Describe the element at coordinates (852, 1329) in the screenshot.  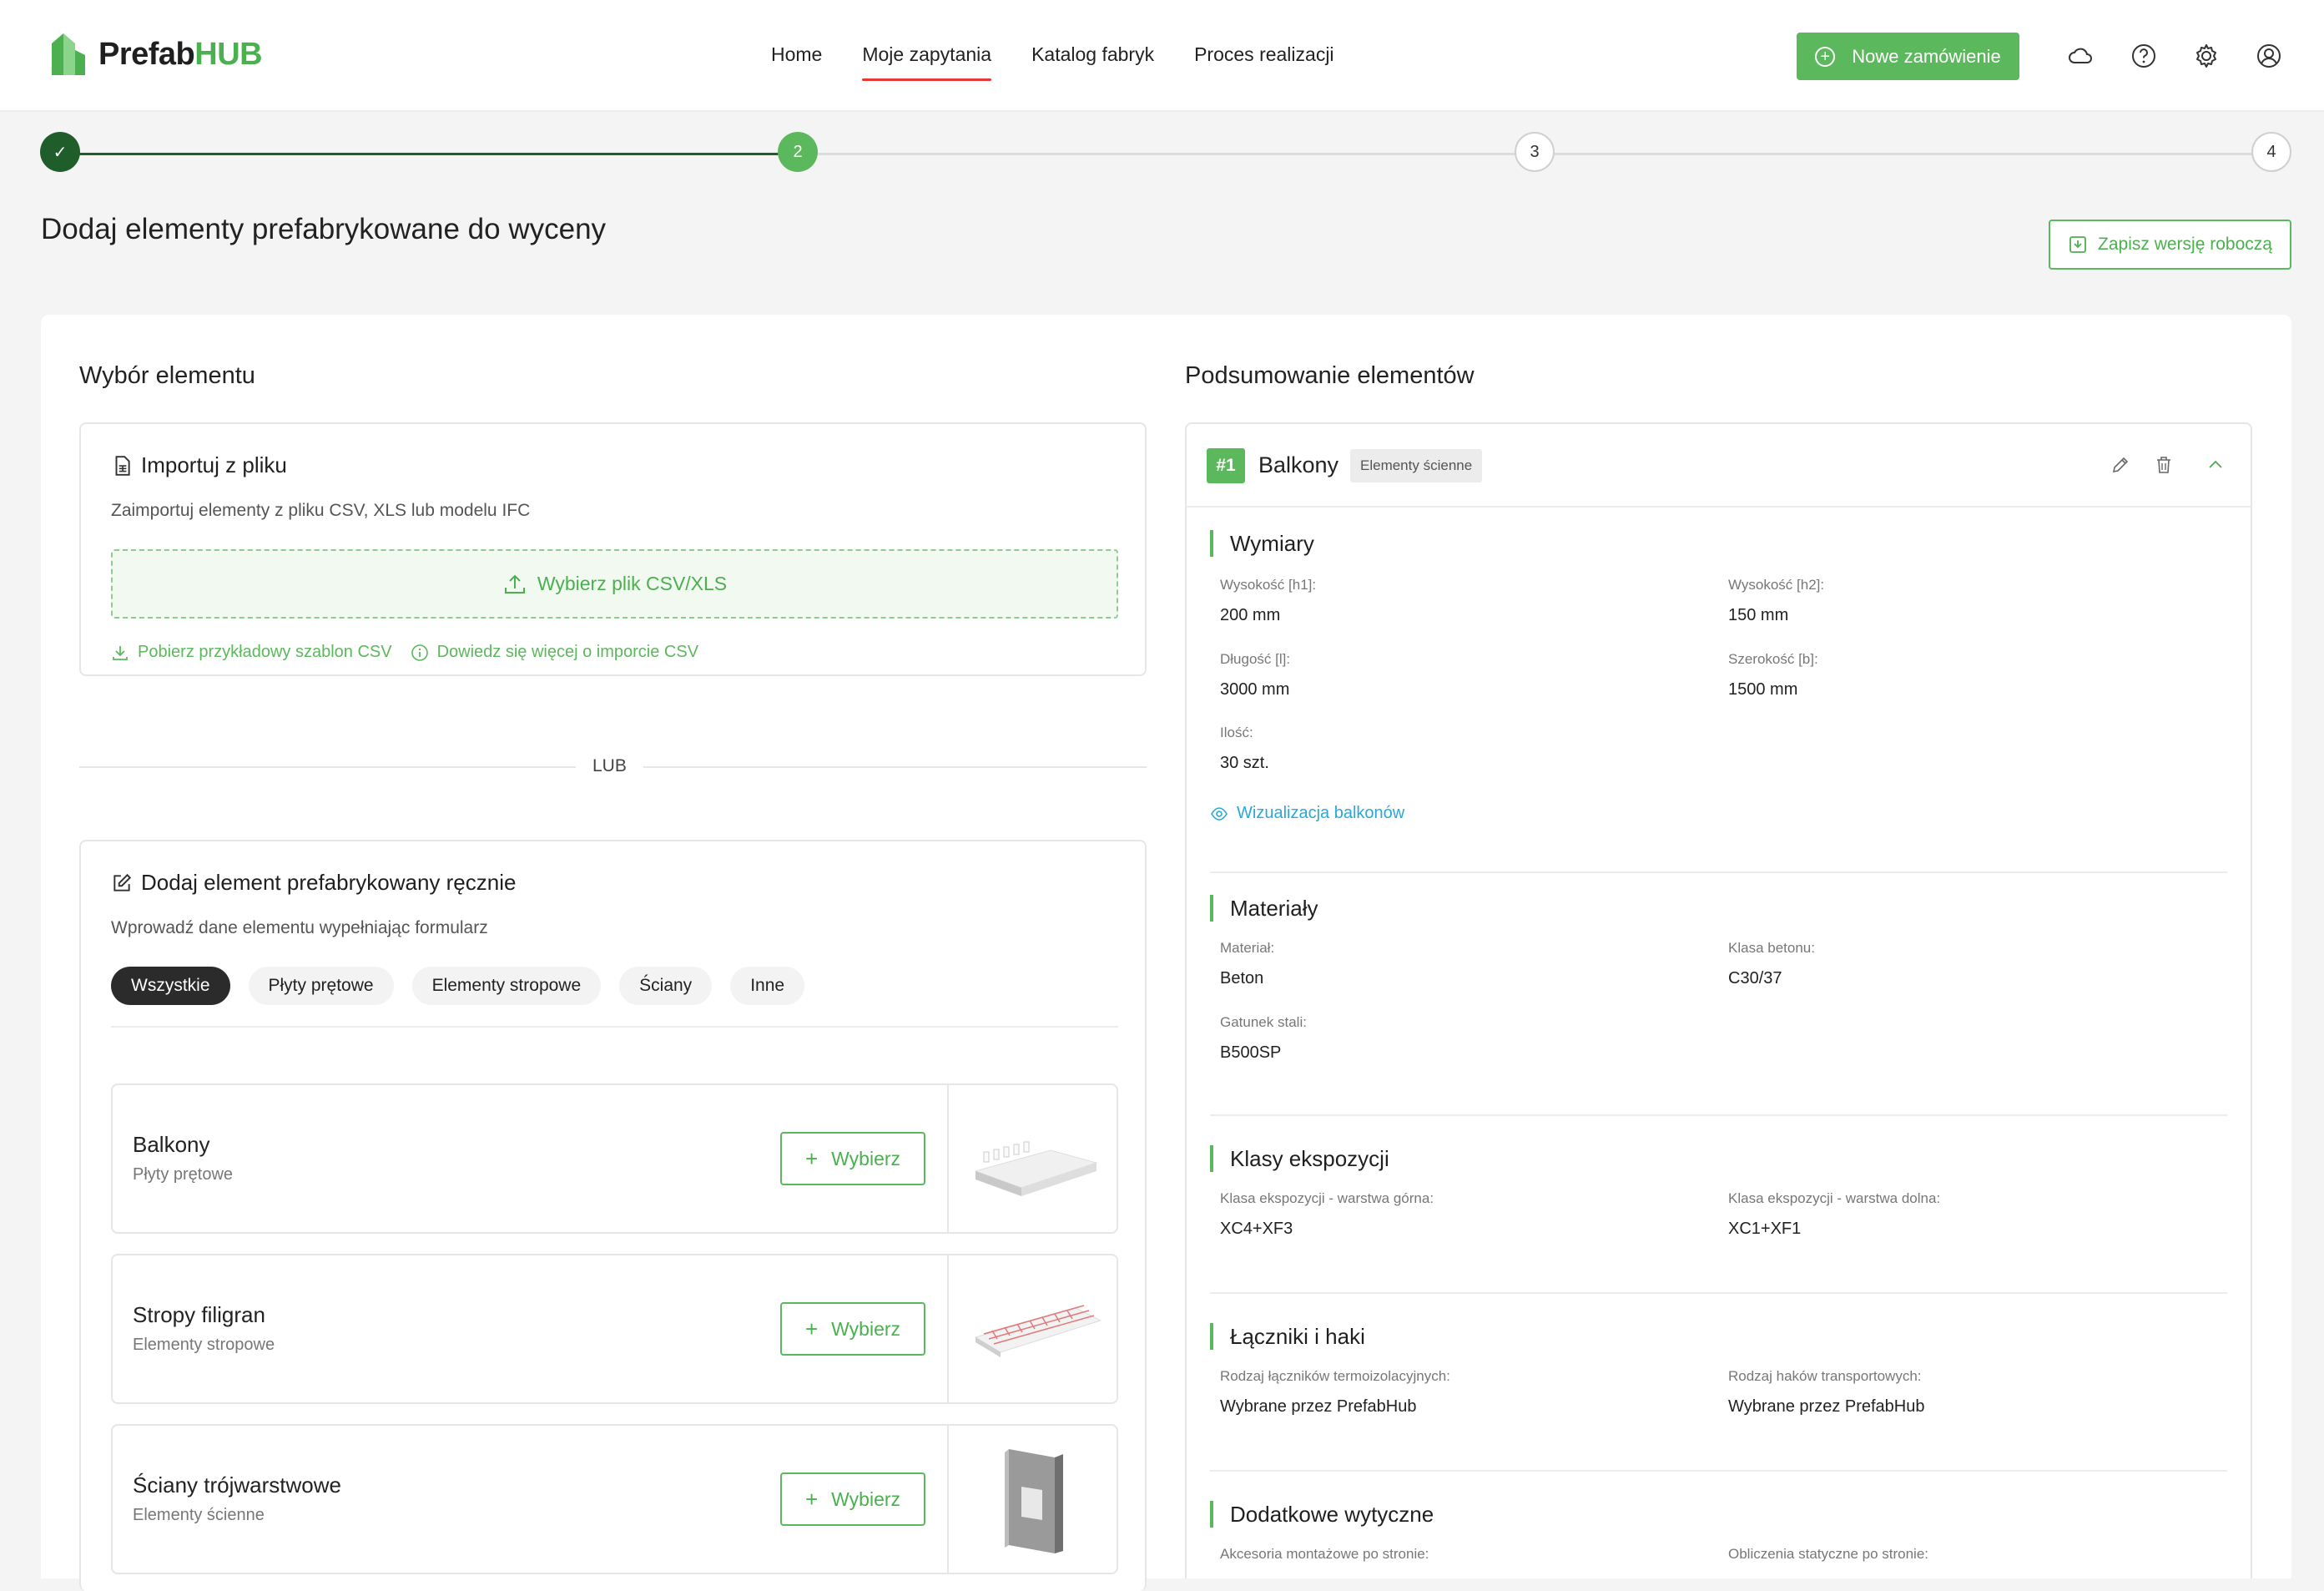
I see `select-filigran-button: + Wybierz` at that location.